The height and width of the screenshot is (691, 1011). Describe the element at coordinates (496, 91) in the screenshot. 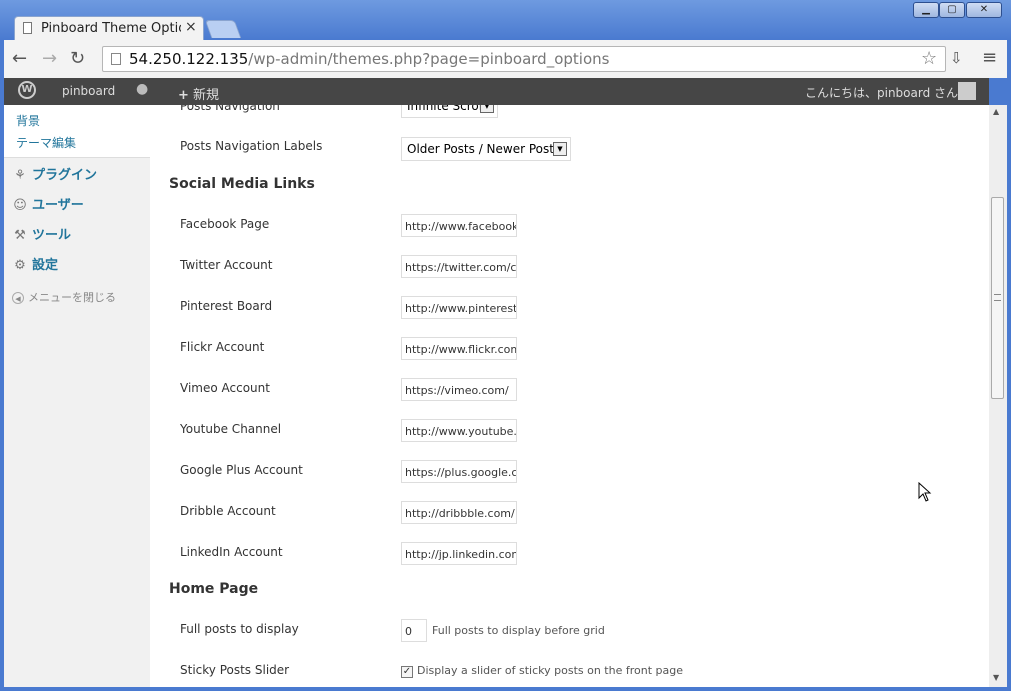

I see `wp-admin-bar: W pinboard ● + 新規 こんにちは、pinboard さん！` at that location.